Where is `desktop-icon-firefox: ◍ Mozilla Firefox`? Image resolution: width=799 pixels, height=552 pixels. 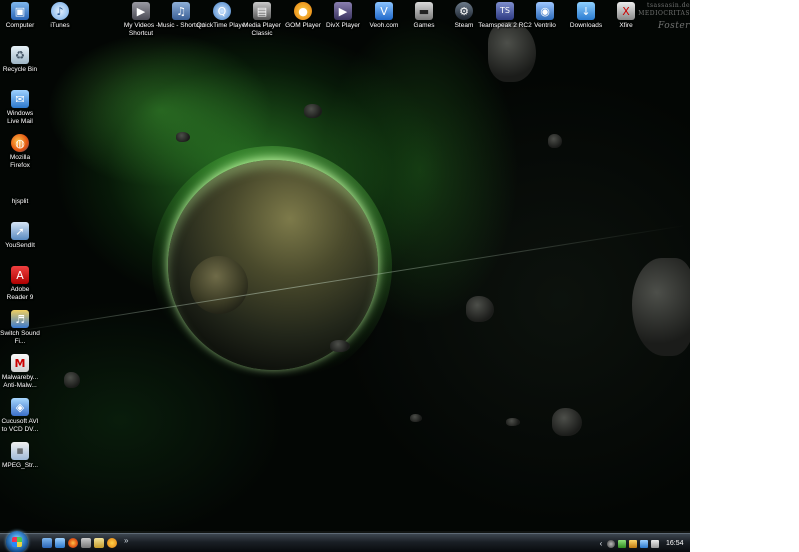
desktop-icon-firefox: ◍ Mozilla Firefox is located at coordinates (24, 152).